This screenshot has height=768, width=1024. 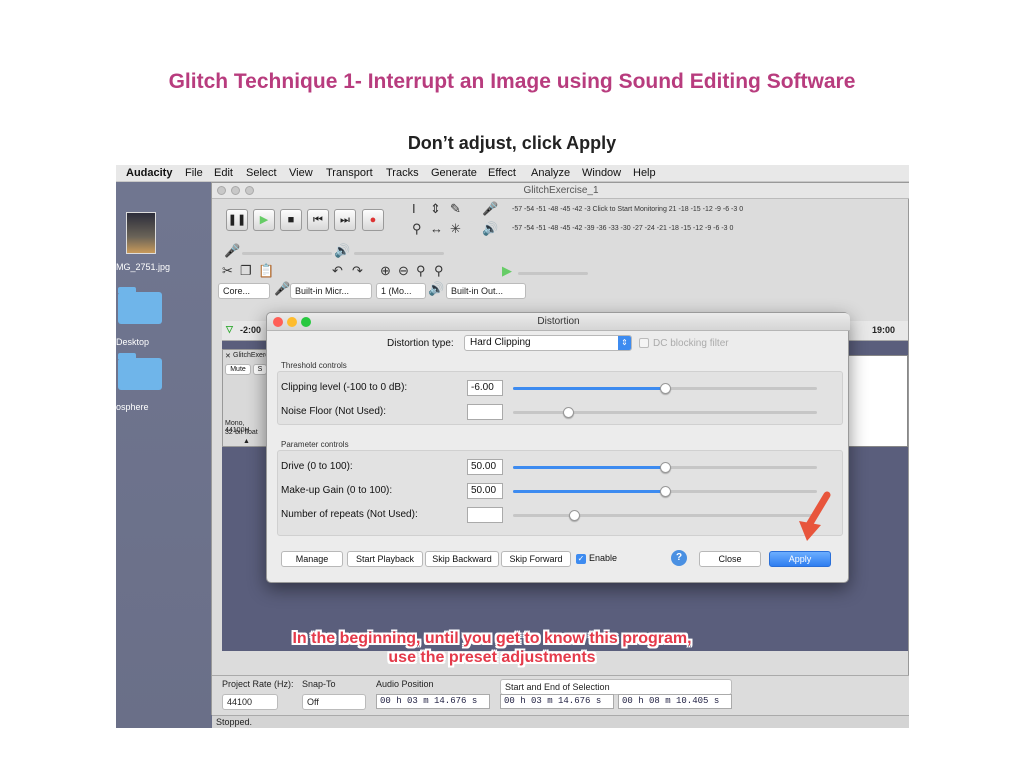 I want to click on skip-start-button: ⏮, so click(x=318, y=220).